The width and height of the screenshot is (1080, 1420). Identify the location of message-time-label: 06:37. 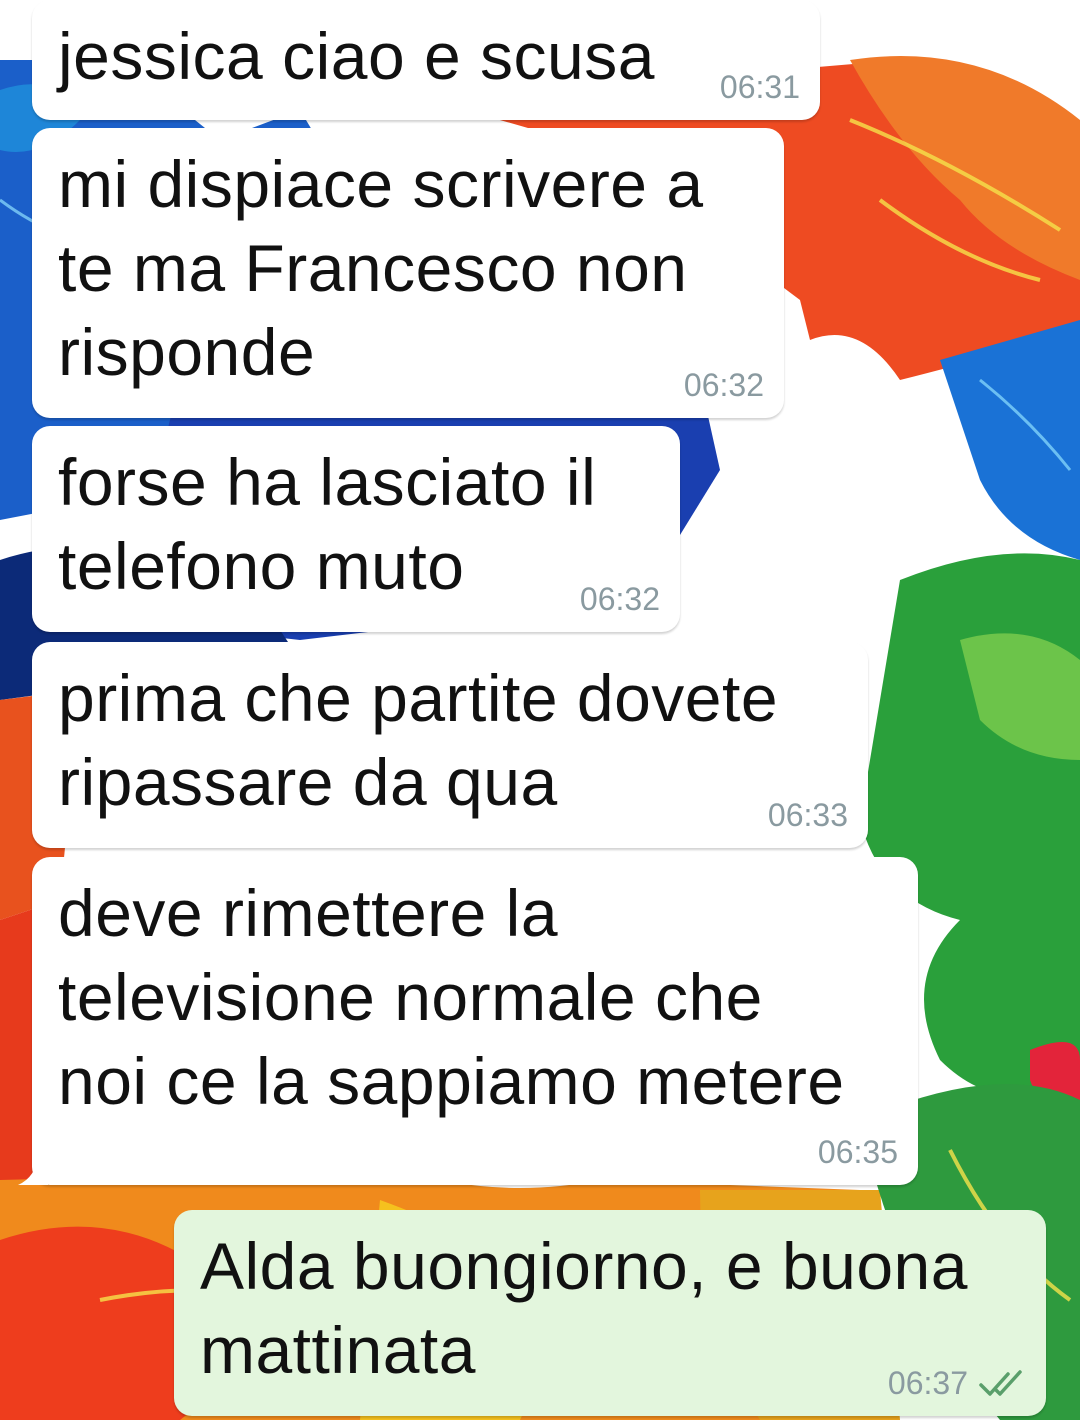
(927, 1383).